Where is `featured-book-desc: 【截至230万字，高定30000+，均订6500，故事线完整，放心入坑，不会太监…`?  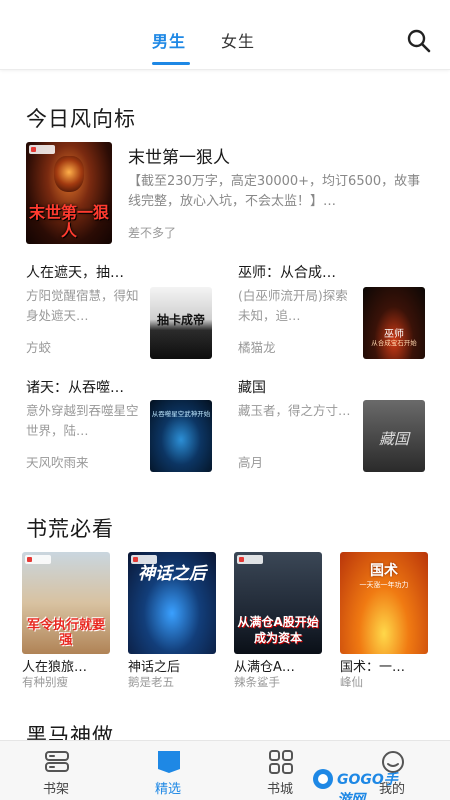
featured-book-desc: 【截至230万字，高定30000+，均订6500，故事线完整，放心入坑，不会太监… is located at coordinates (274, 191).